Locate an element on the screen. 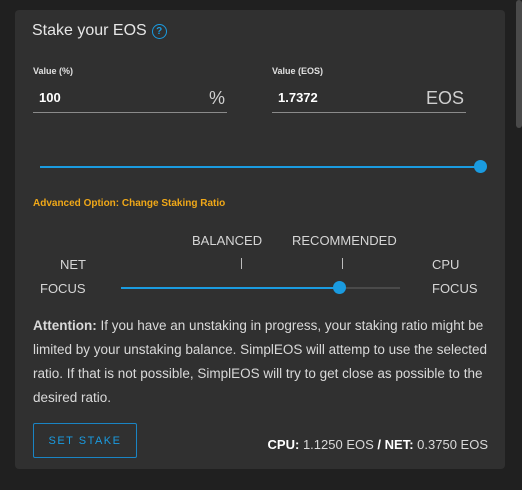  ratio-slider-fill is located at coordinates (230, 288).